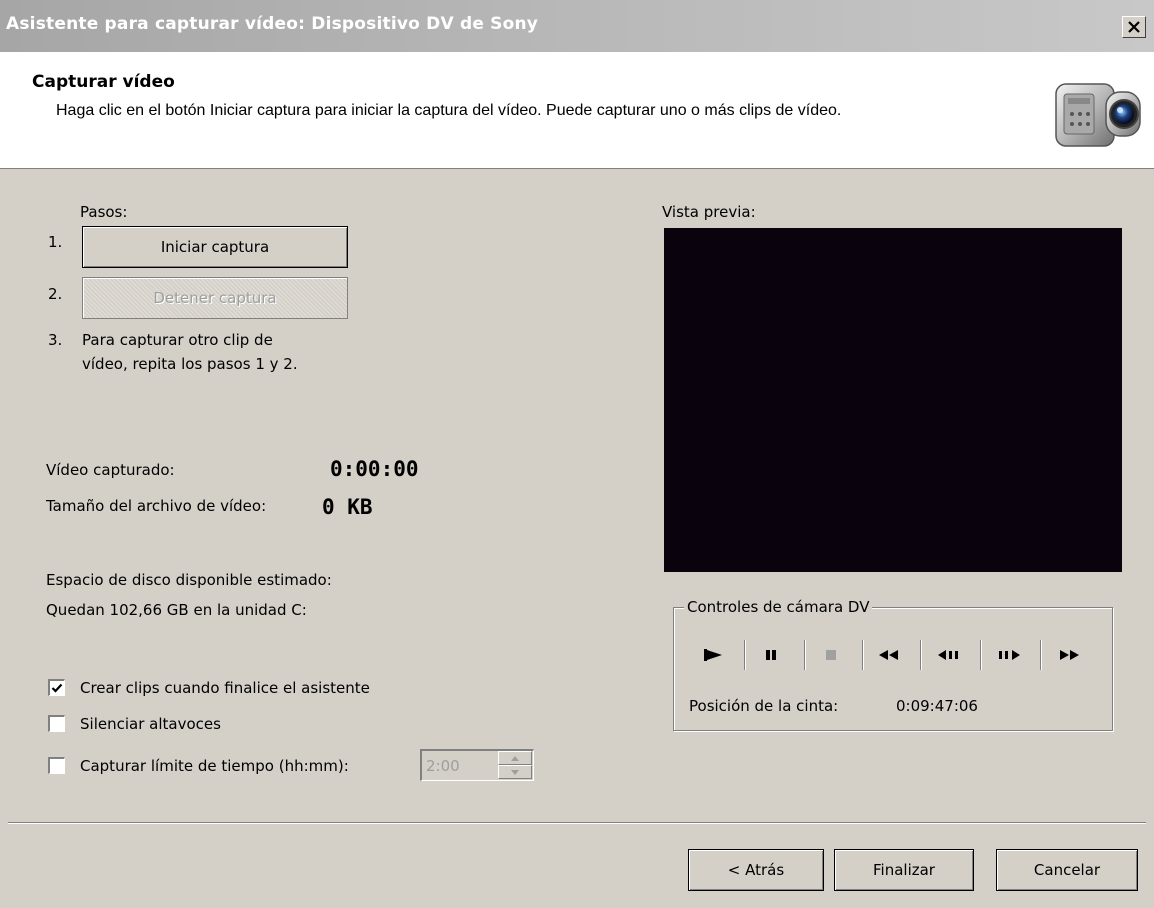 The image size is (1154, 908). I want to click on spin-down-button, so click(515, 772).